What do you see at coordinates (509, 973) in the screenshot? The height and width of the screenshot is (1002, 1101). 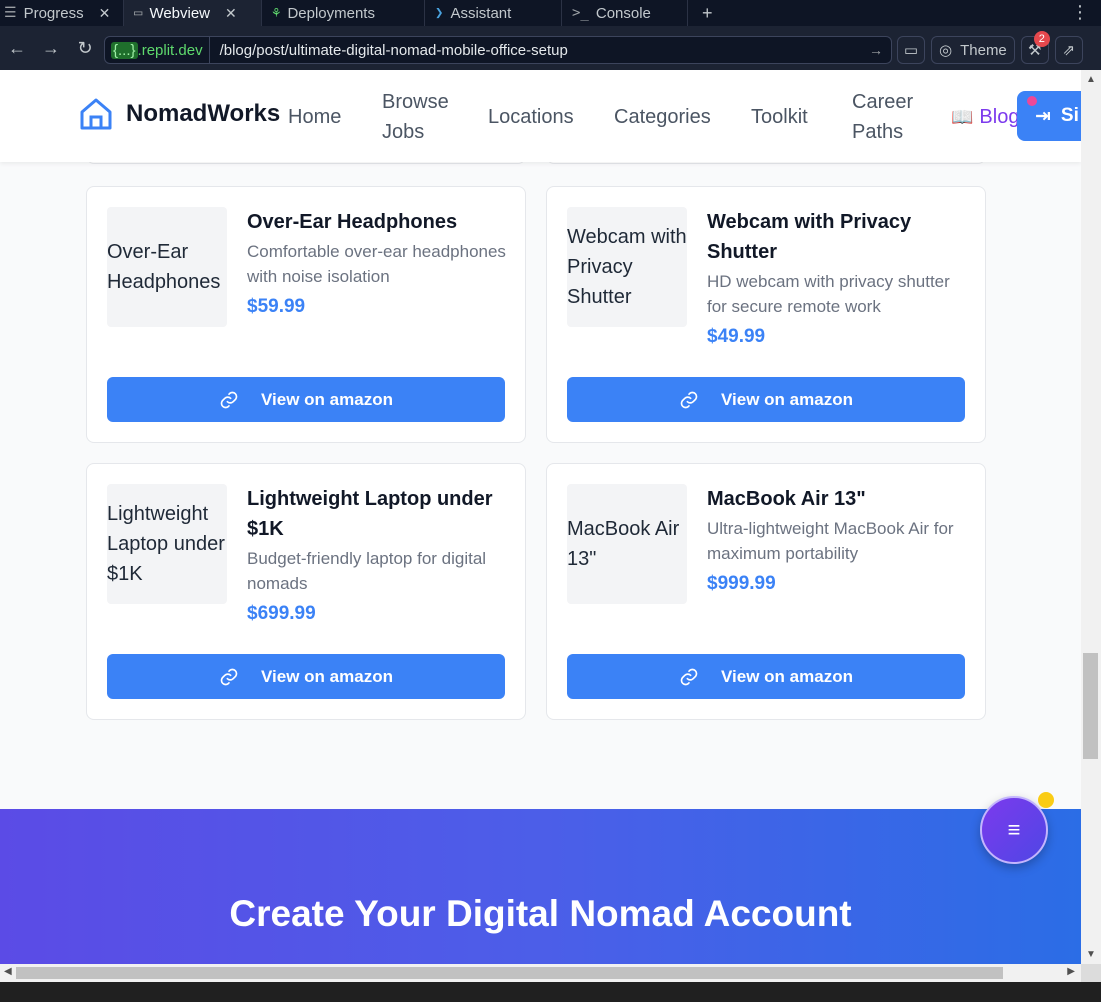 I see `horizontal-scroll-thumb` at bounding box center [509, 973].